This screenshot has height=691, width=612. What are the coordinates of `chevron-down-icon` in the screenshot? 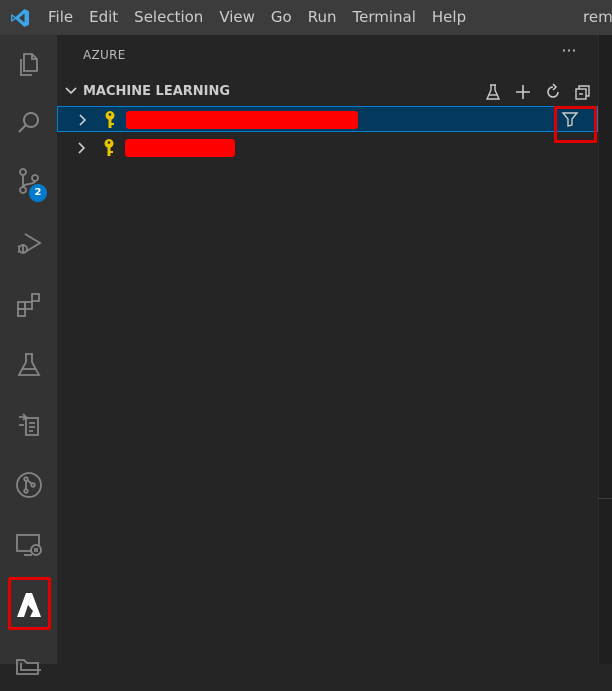 It's located at (71, 91).